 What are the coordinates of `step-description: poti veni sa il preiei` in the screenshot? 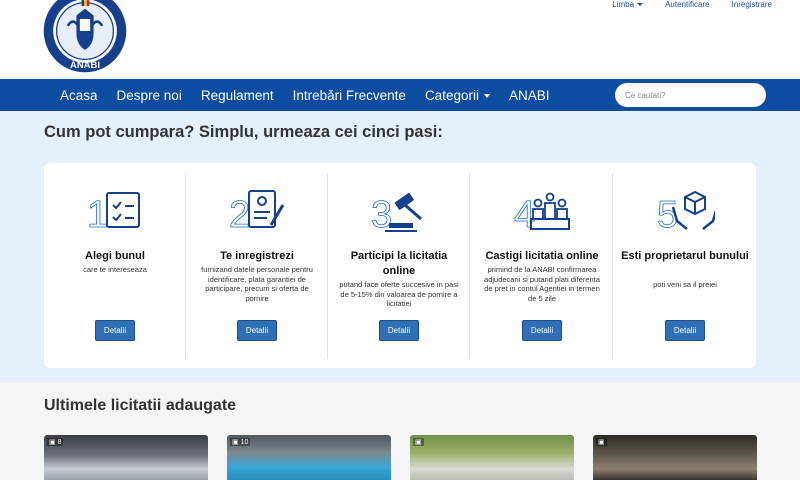 It's located at (685, 284).